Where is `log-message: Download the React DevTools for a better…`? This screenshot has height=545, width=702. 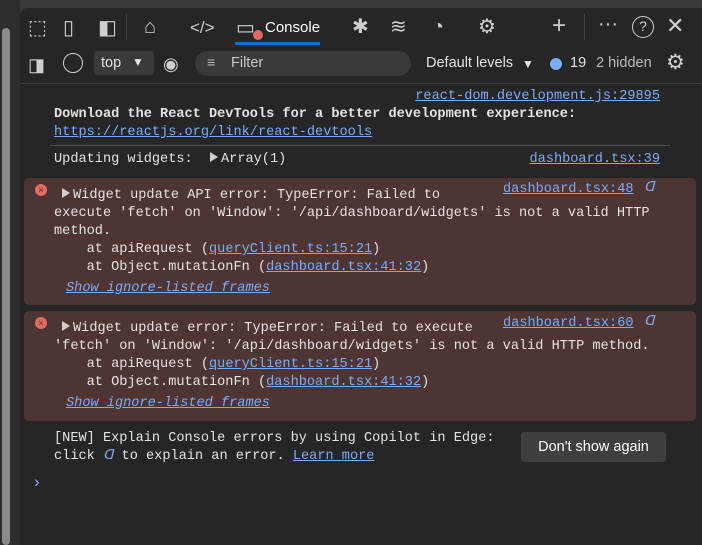
log-message: Download the React DevTools for a better… is located at coordinates (315, 114).